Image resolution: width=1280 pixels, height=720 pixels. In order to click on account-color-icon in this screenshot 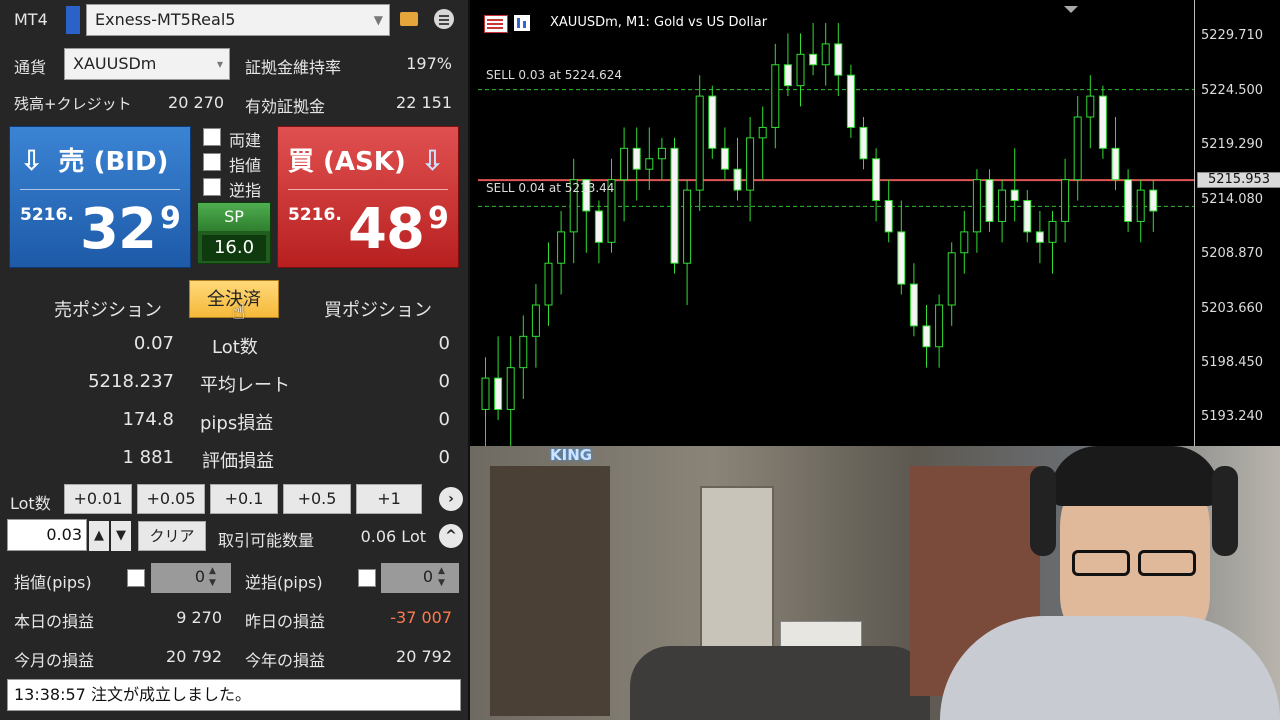, I will do `click(73, 20)`.